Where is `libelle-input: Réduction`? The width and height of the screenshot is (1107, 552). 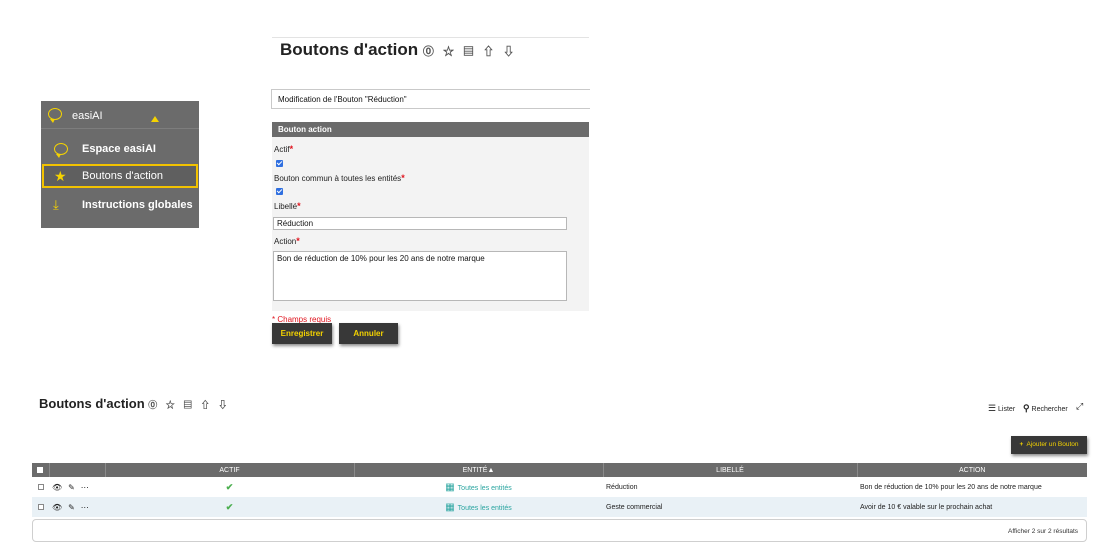
libelle-input: Réduction is located at coordinates (420, 223).